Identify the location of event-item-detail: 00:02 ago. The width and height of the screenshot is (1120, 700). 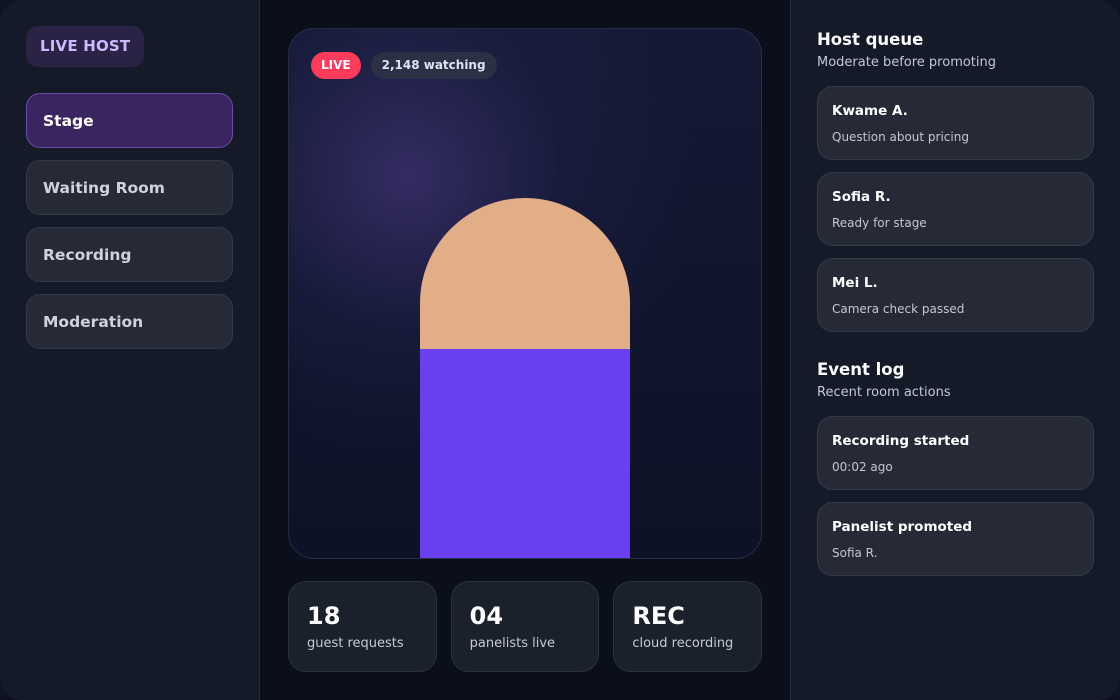
(862, 467).